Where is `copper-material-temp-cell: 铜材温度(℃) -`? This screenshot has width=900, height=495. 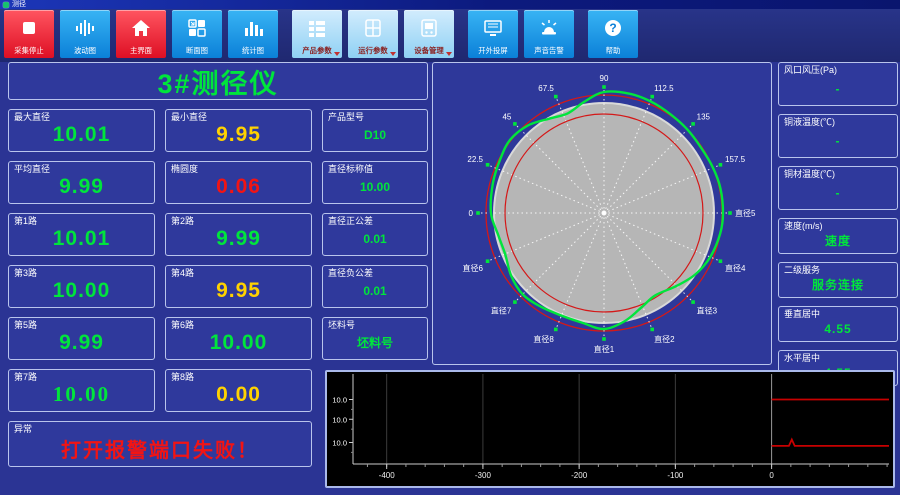
copper-material-temp-cell: 铜材温度(℃) - is located at coordinates (838, 188).